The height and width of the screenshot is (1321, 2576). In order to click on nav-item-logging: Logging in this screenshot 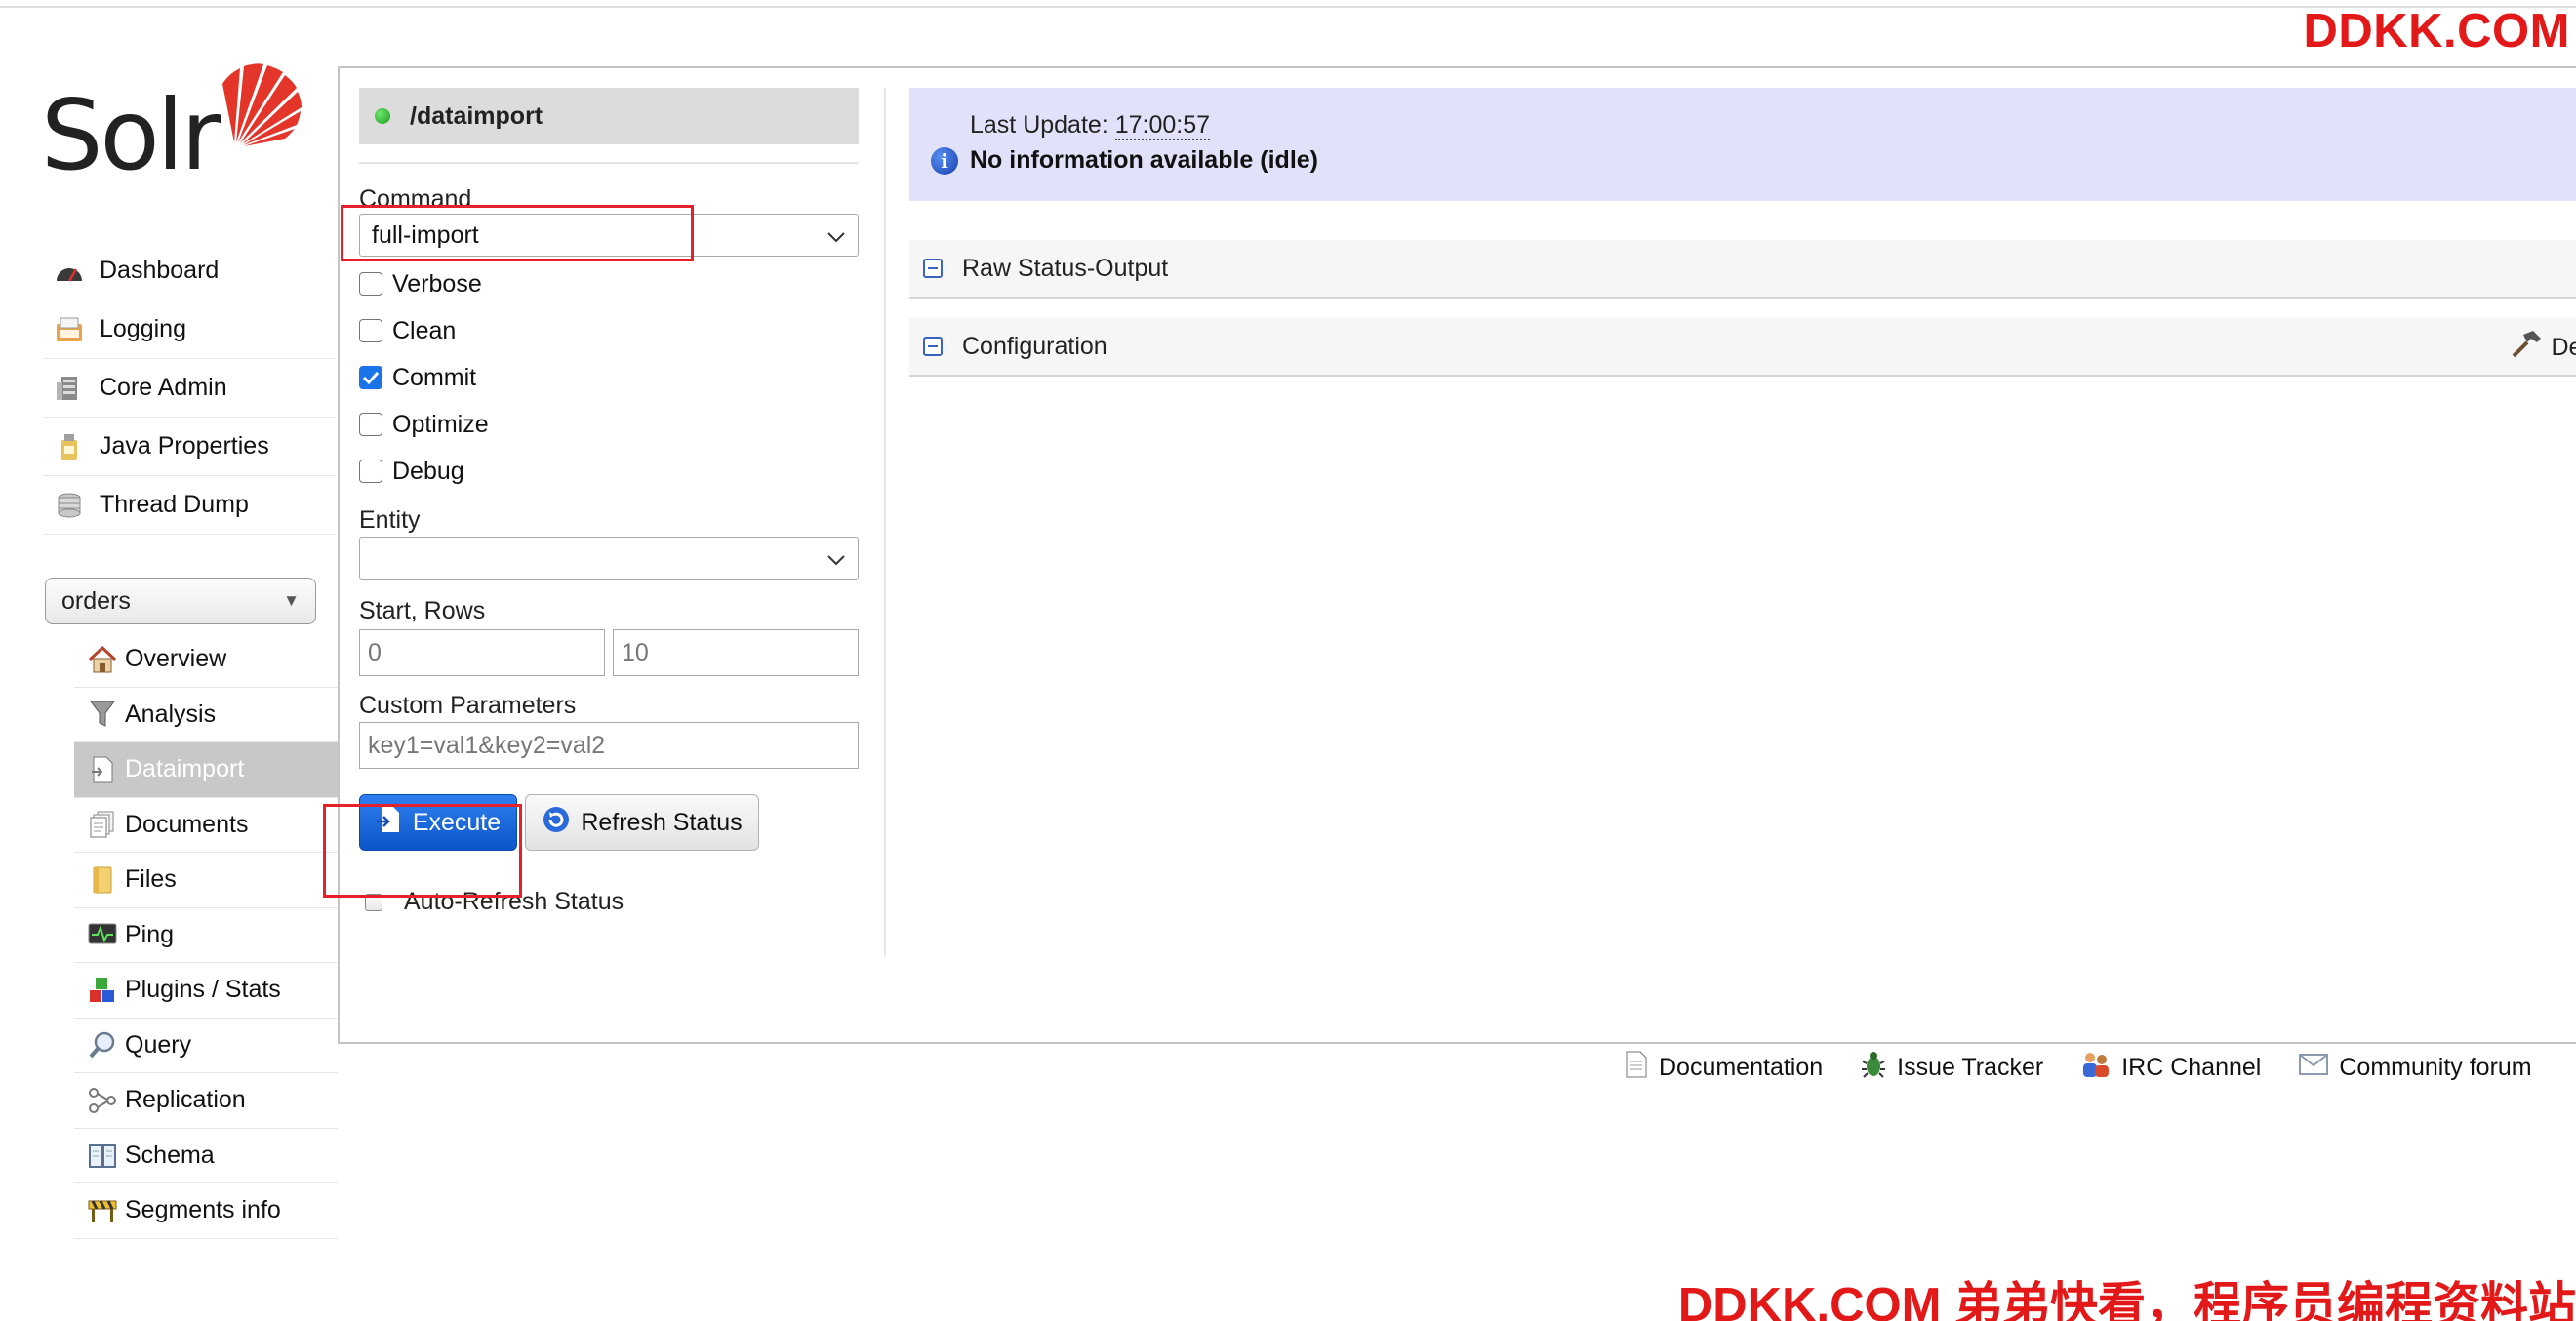, I will do `click(189, 329)`.